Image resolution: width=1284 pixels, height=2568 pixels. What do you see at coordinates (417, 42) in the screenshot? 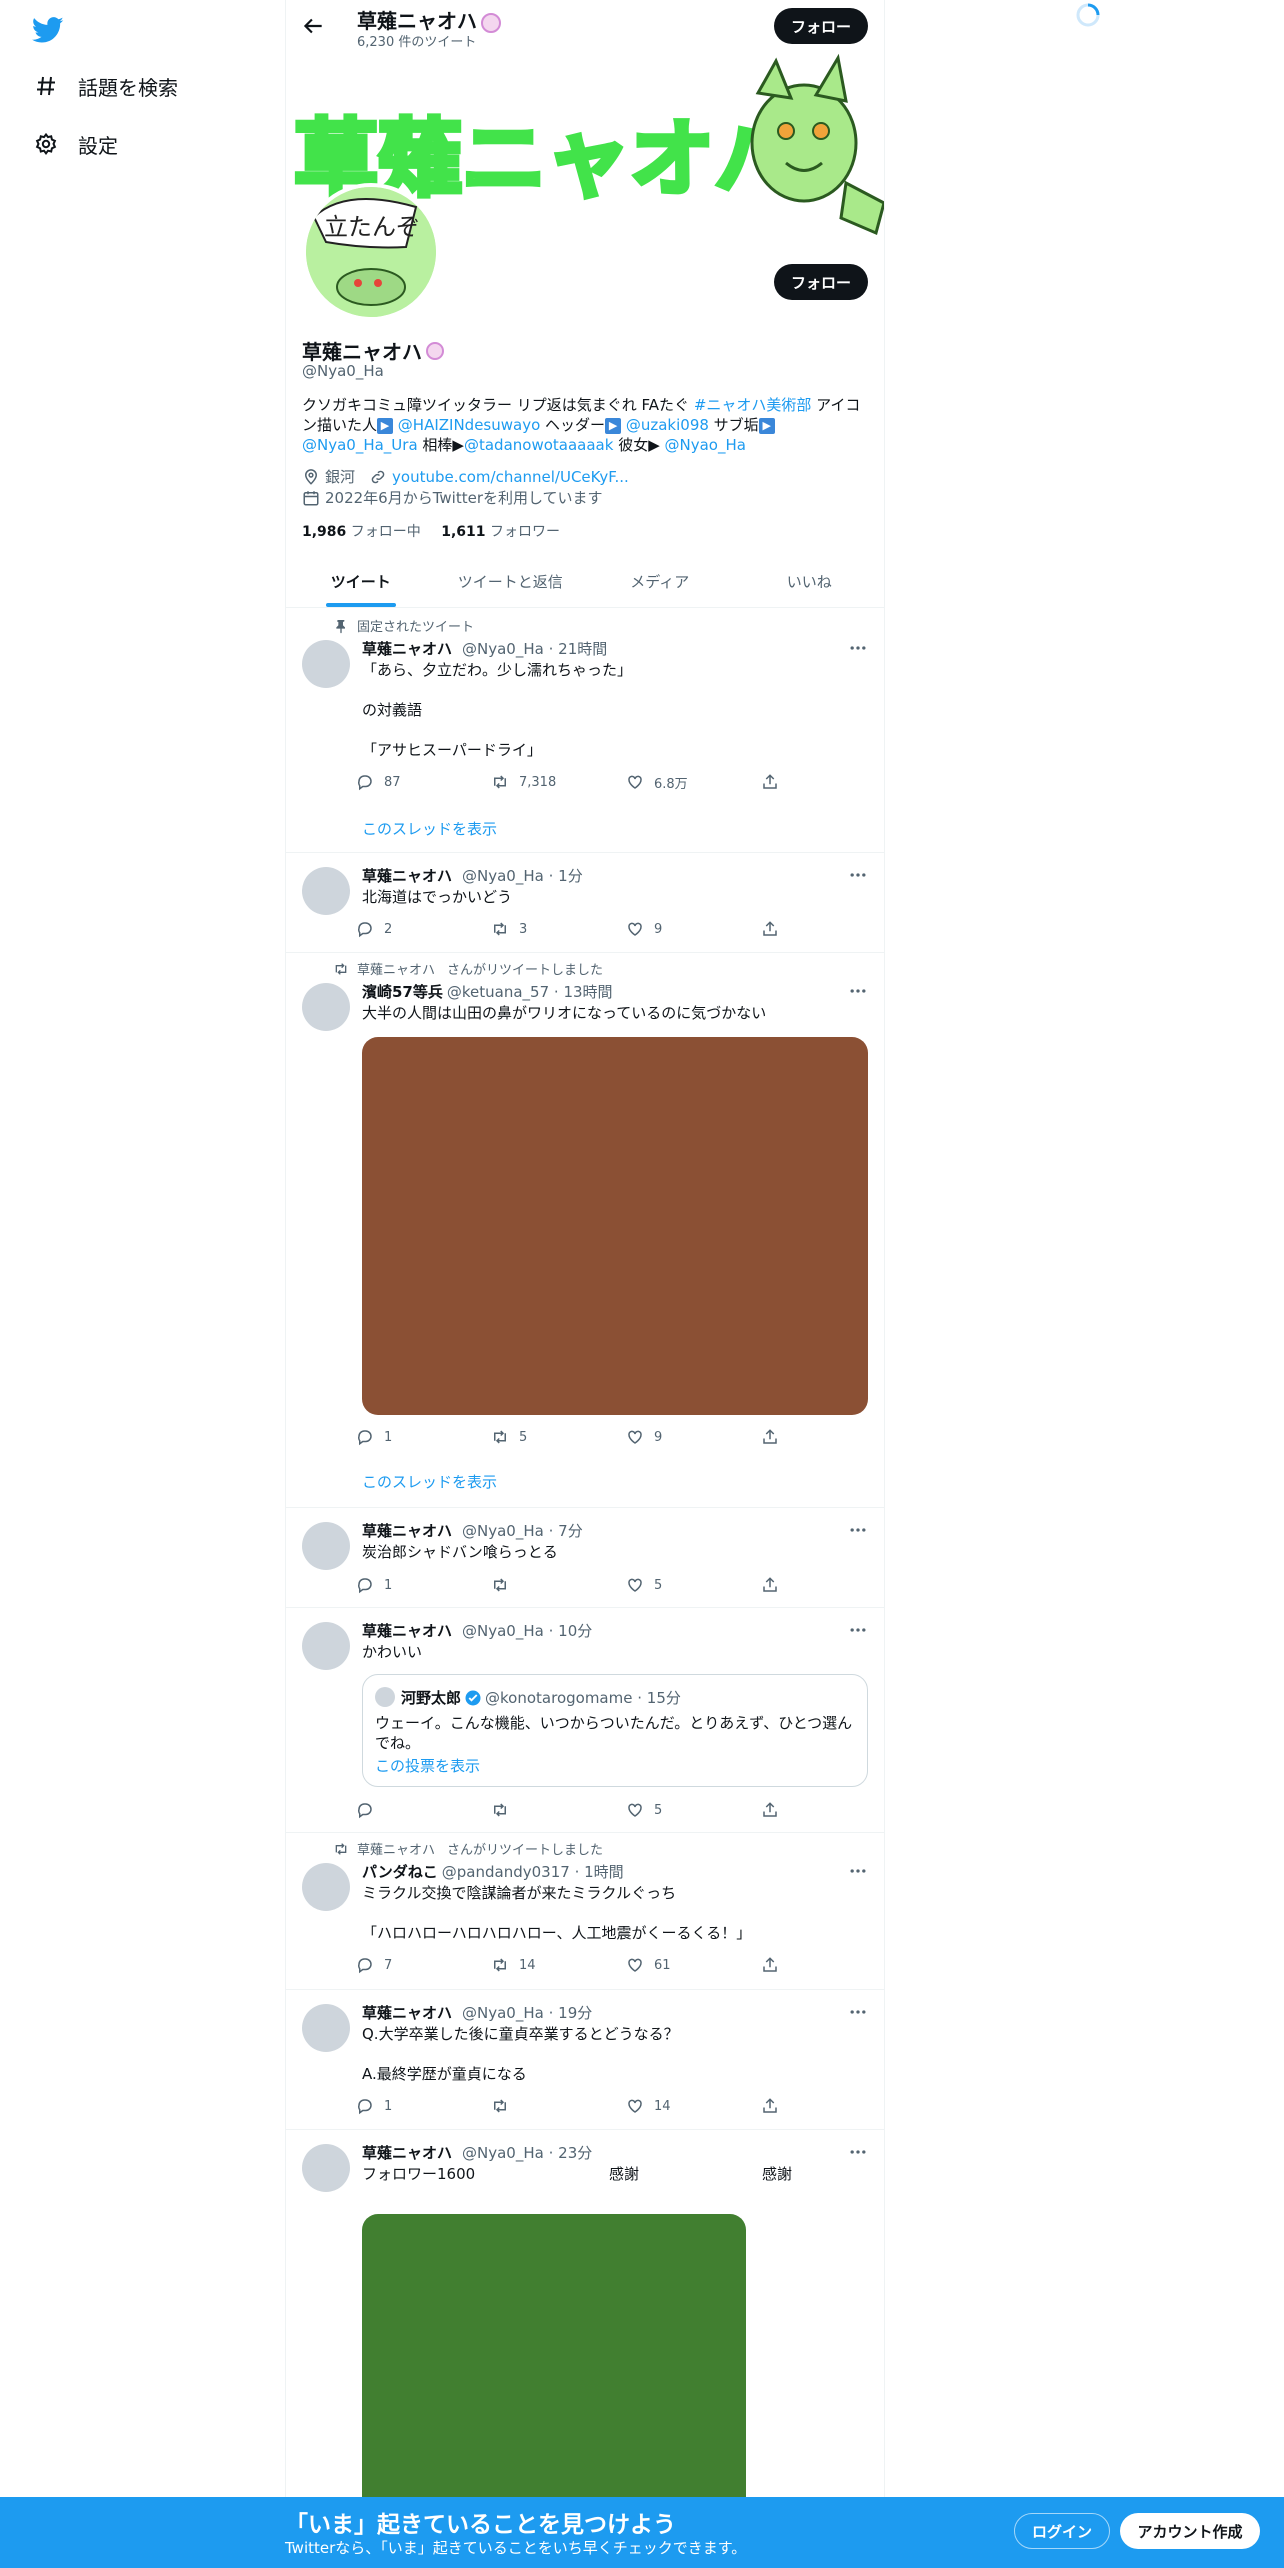
I see `tweet-count: 6,230 件のツイート` at bounding box center [417, 42].